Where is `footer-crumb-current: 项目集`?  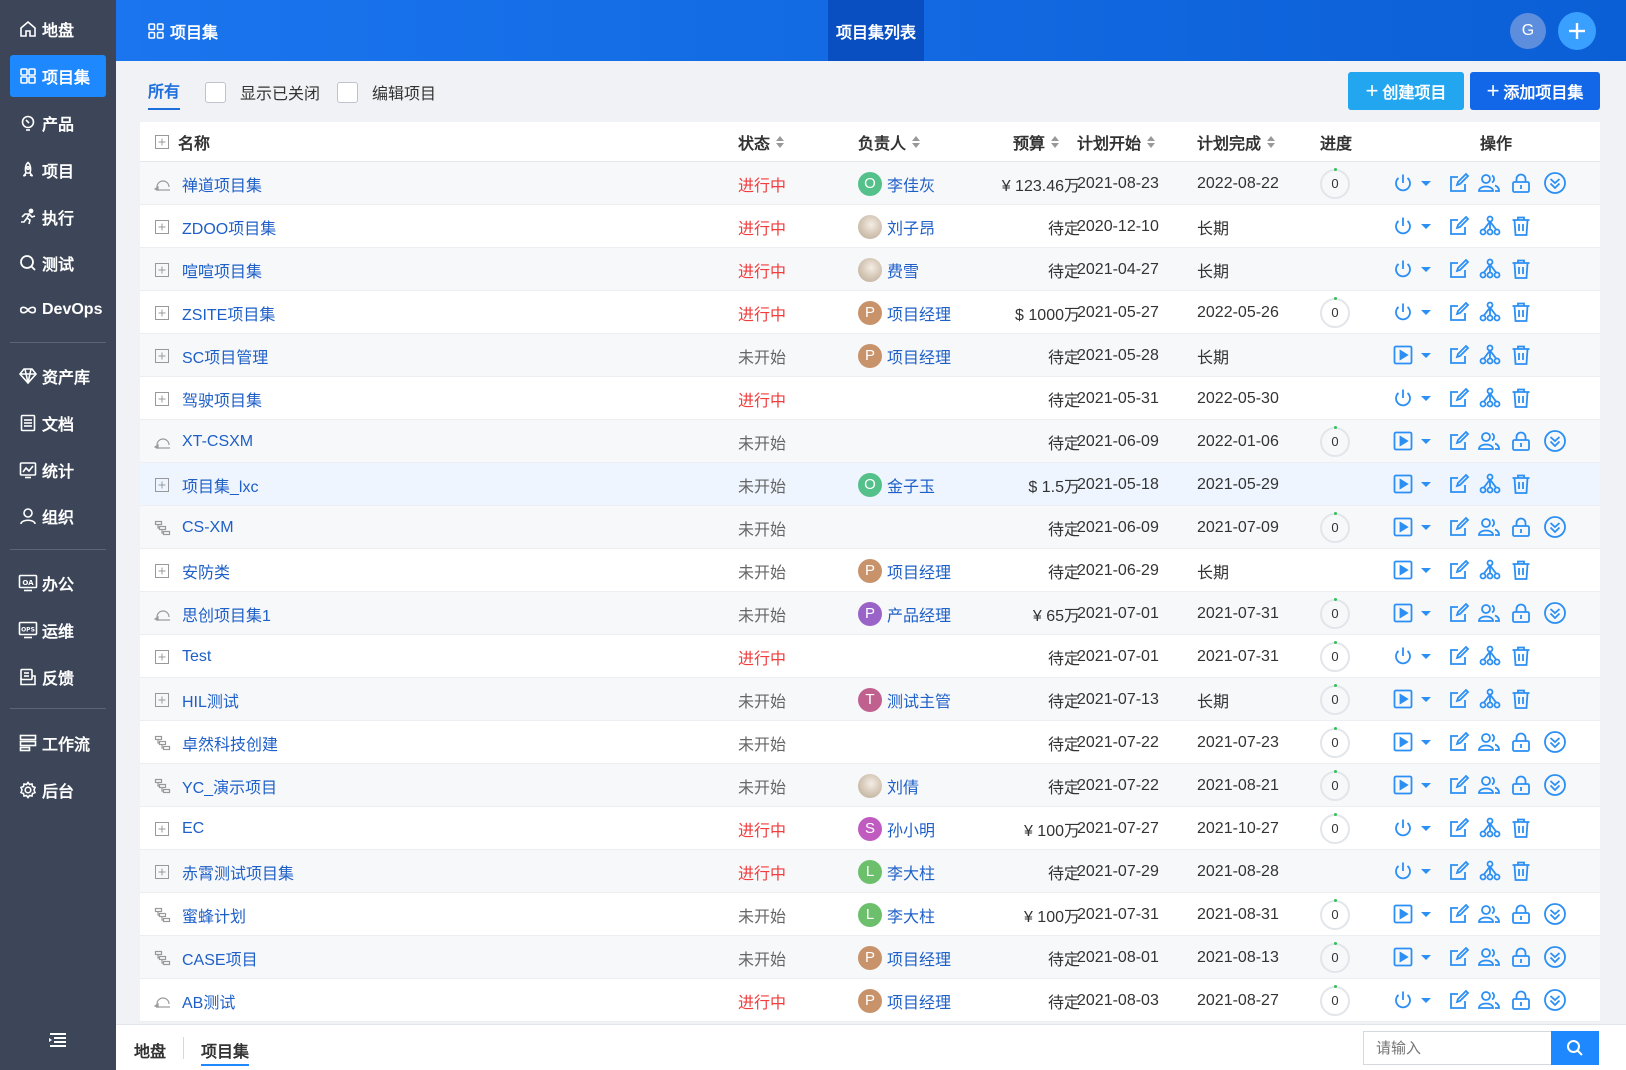
footer-crumb-current: 项目集 is located at coordinates (225, 1052).